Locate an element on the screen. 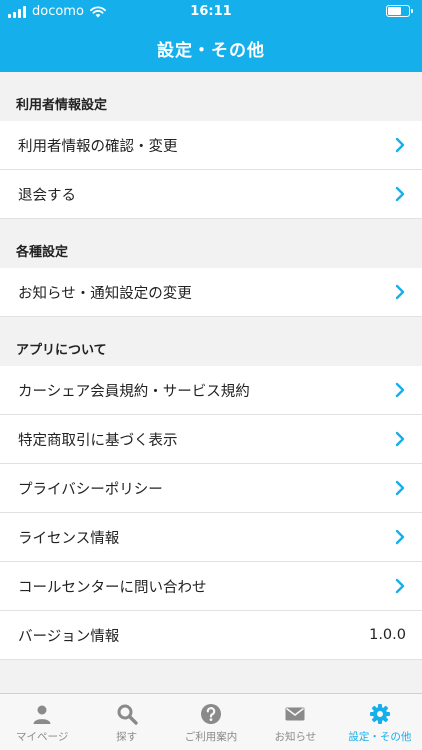  tab-label: ご利用案内 is located at coordinates (211, 737).